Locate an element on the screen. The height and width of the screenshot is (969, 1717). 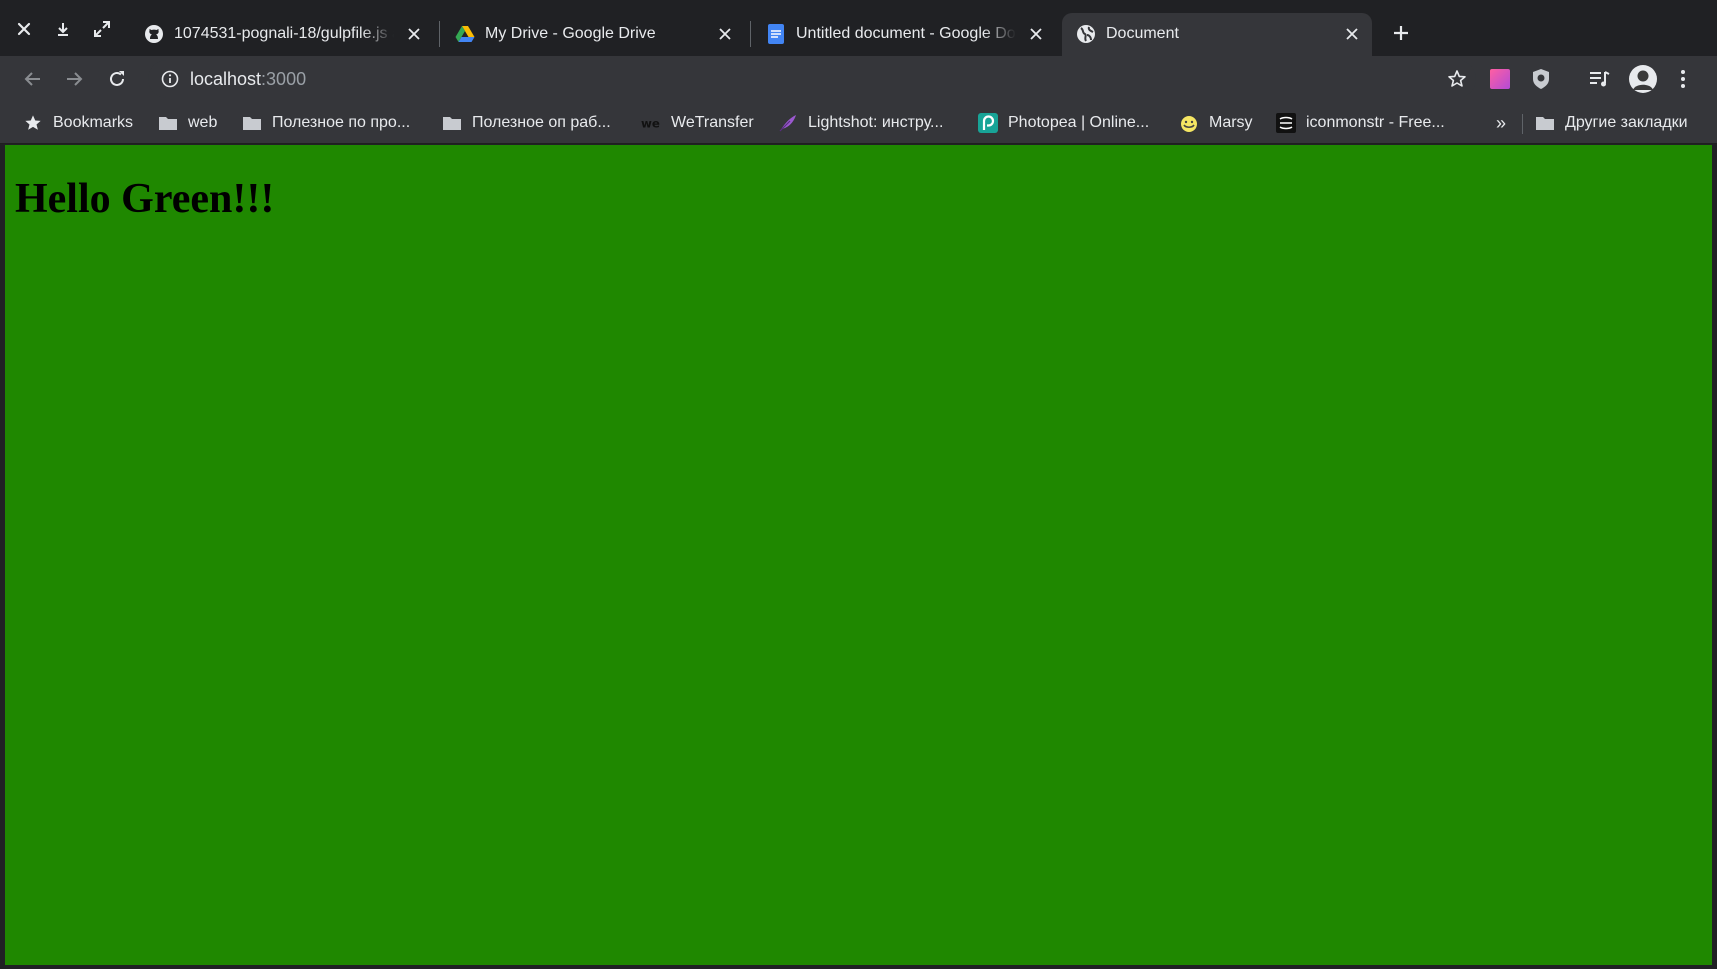
menu-icon is located at coordinates (1683, 79).